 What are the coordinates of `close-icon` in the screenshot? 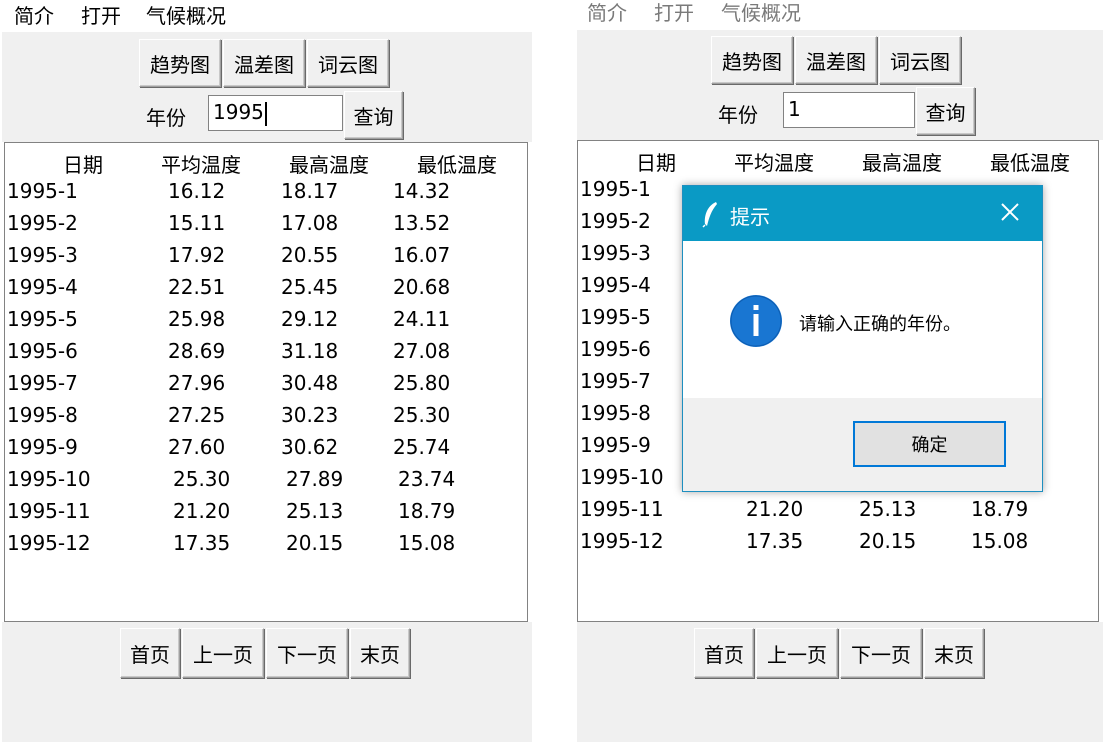 It's located at (1010, 214).